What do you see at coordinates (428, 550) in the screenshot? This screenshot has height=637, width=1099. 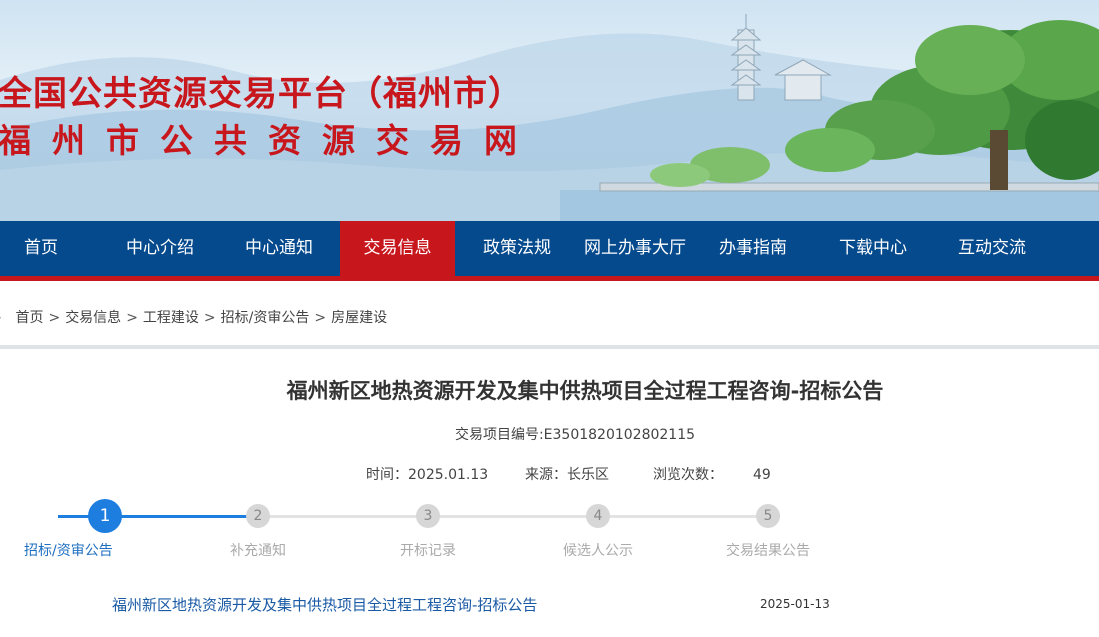 I see `step-3-label: 开标记录` at bounding box center [428, 550].